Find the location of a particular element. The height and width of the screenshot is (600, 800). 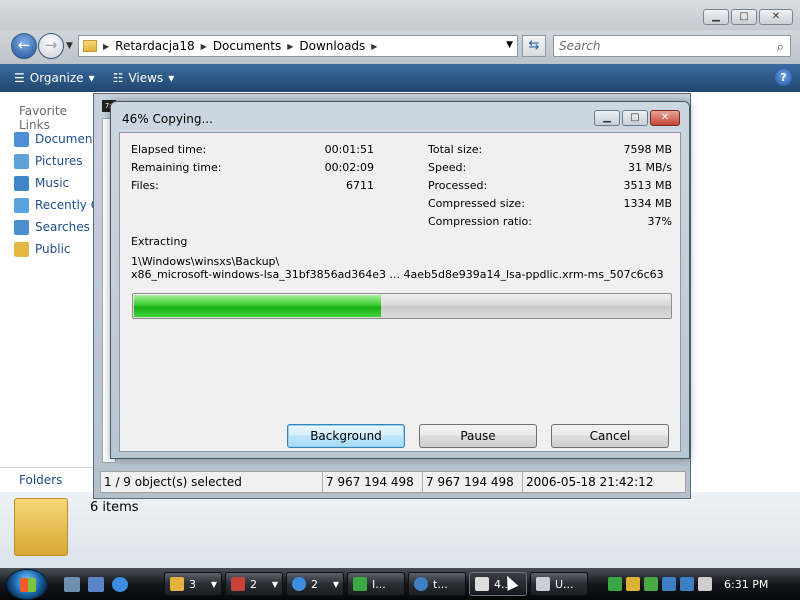

close-button: ✕ is located at coordinates (776, 17).